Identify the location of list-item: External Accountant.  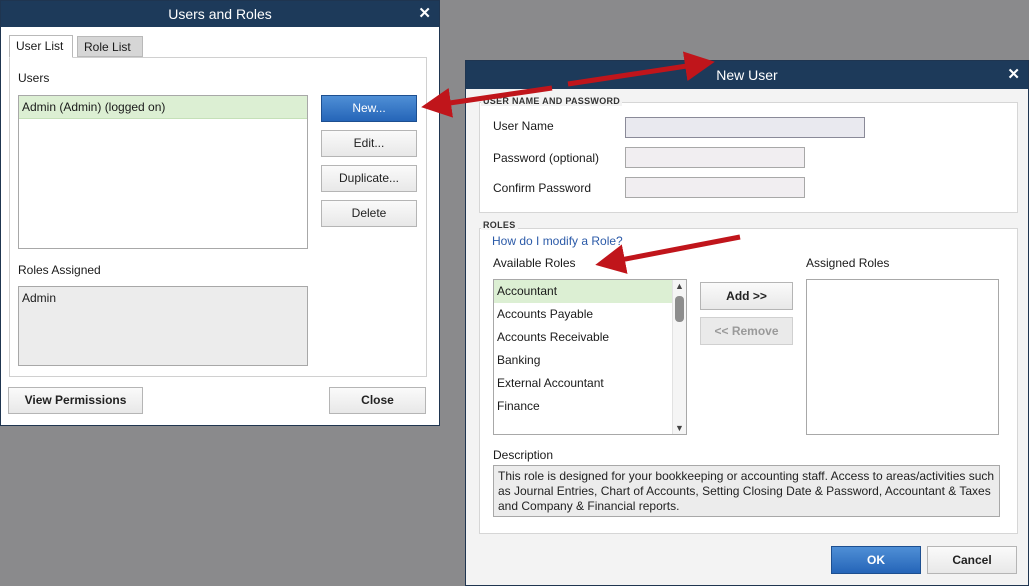
(590, 383).